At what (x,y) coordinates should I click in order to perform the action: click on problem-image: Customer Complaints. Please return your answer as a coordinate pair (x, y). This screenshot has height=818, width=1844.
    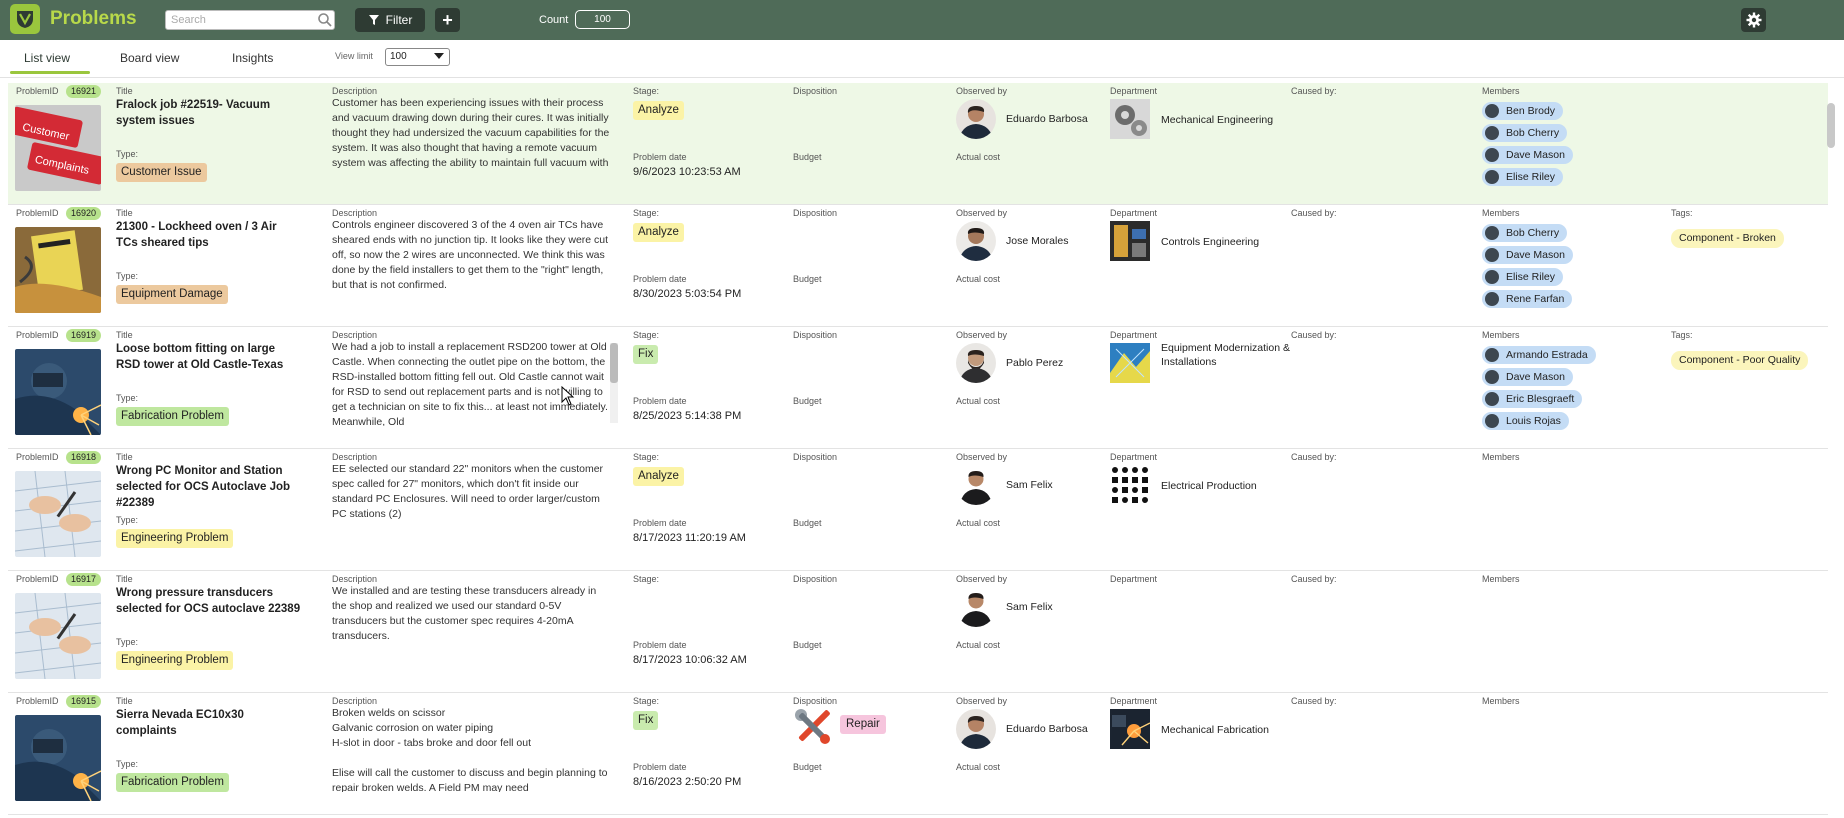
    Looking at the image, I should click on (58, 148).